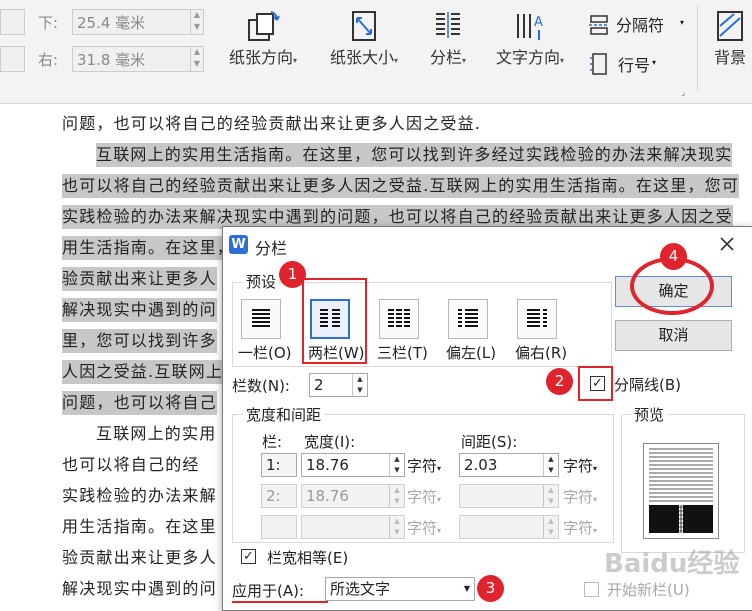 Image resolution: width=752 pixels, height=611 pixels. Describe the element at coordinates (490, 588) in the screenshot. I see `annotation-badge-3: 3` at that location.